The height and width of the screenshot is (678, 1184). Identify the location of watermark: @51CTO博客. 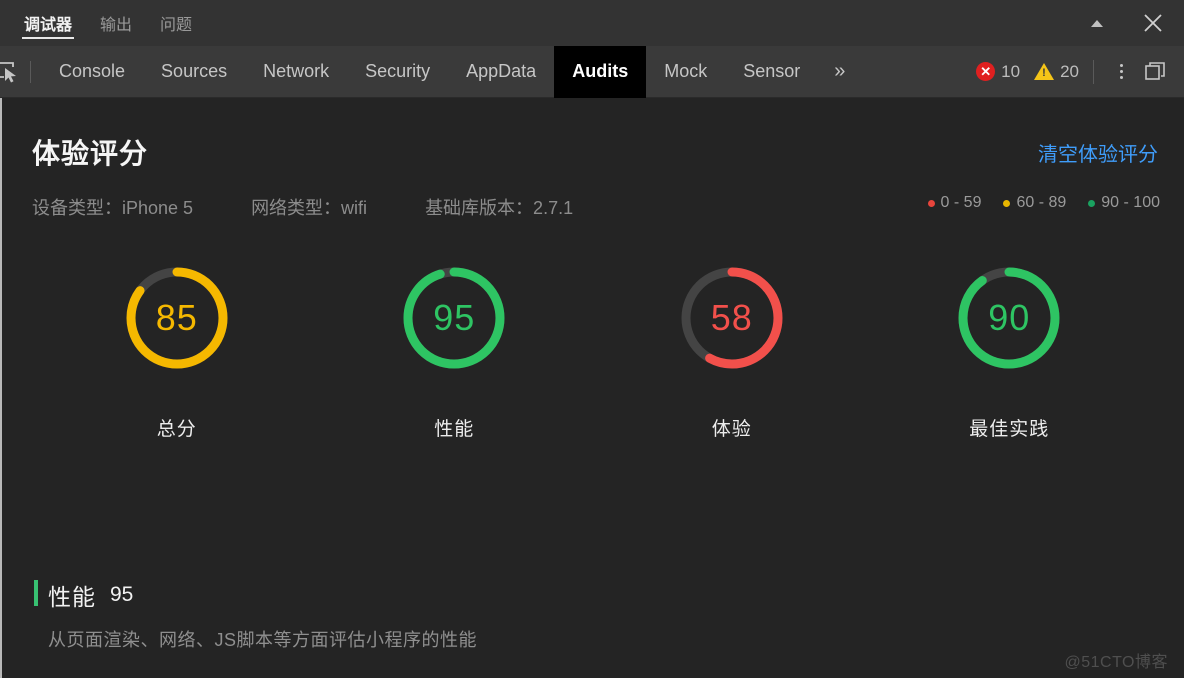
(1116, 662).